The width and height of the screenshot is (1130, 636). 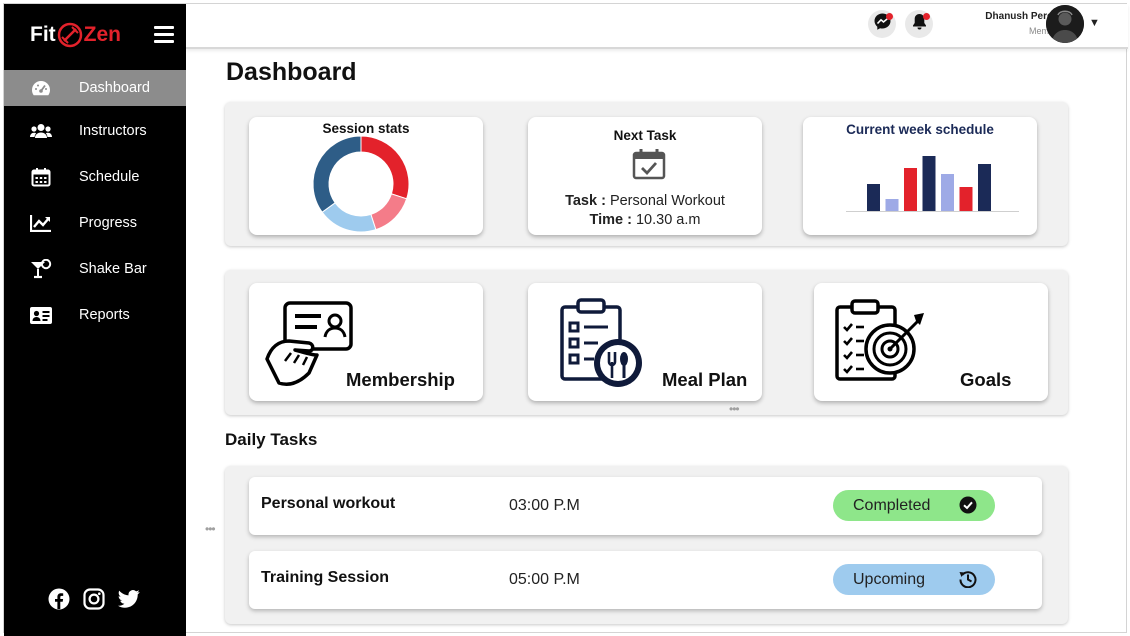 What do you see at coordinates (649, 166) in the screenshot?
I see `calendar-check-icon` at bounding box center [649, 166].